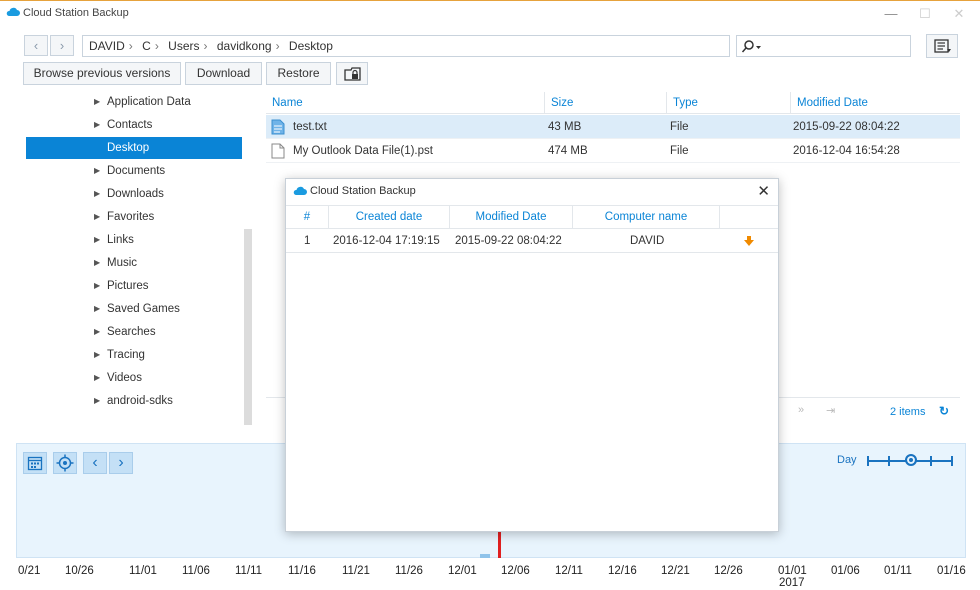  Describe the element at coordinates (13, 11) in the screenshot. I see `cloud-station-logo-icon` at that location.